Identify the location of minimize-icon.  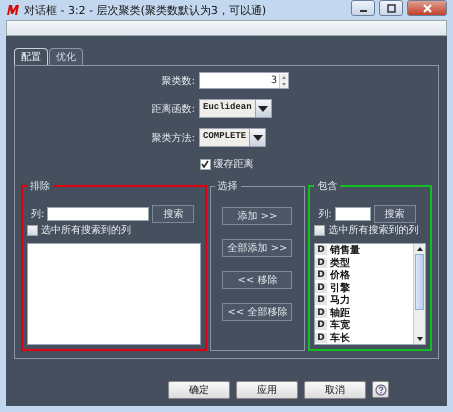
(363, 11).